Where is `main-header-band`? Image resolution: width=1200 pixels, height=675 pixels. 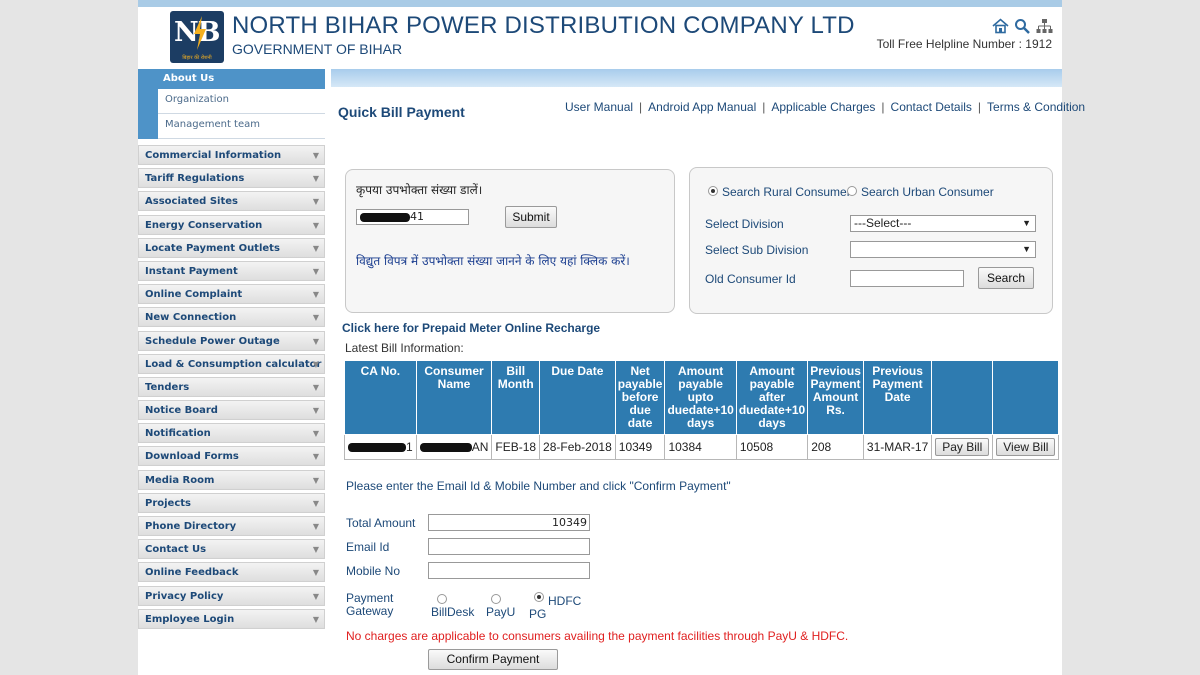
main-header-band is located at coordinates (696, 78).